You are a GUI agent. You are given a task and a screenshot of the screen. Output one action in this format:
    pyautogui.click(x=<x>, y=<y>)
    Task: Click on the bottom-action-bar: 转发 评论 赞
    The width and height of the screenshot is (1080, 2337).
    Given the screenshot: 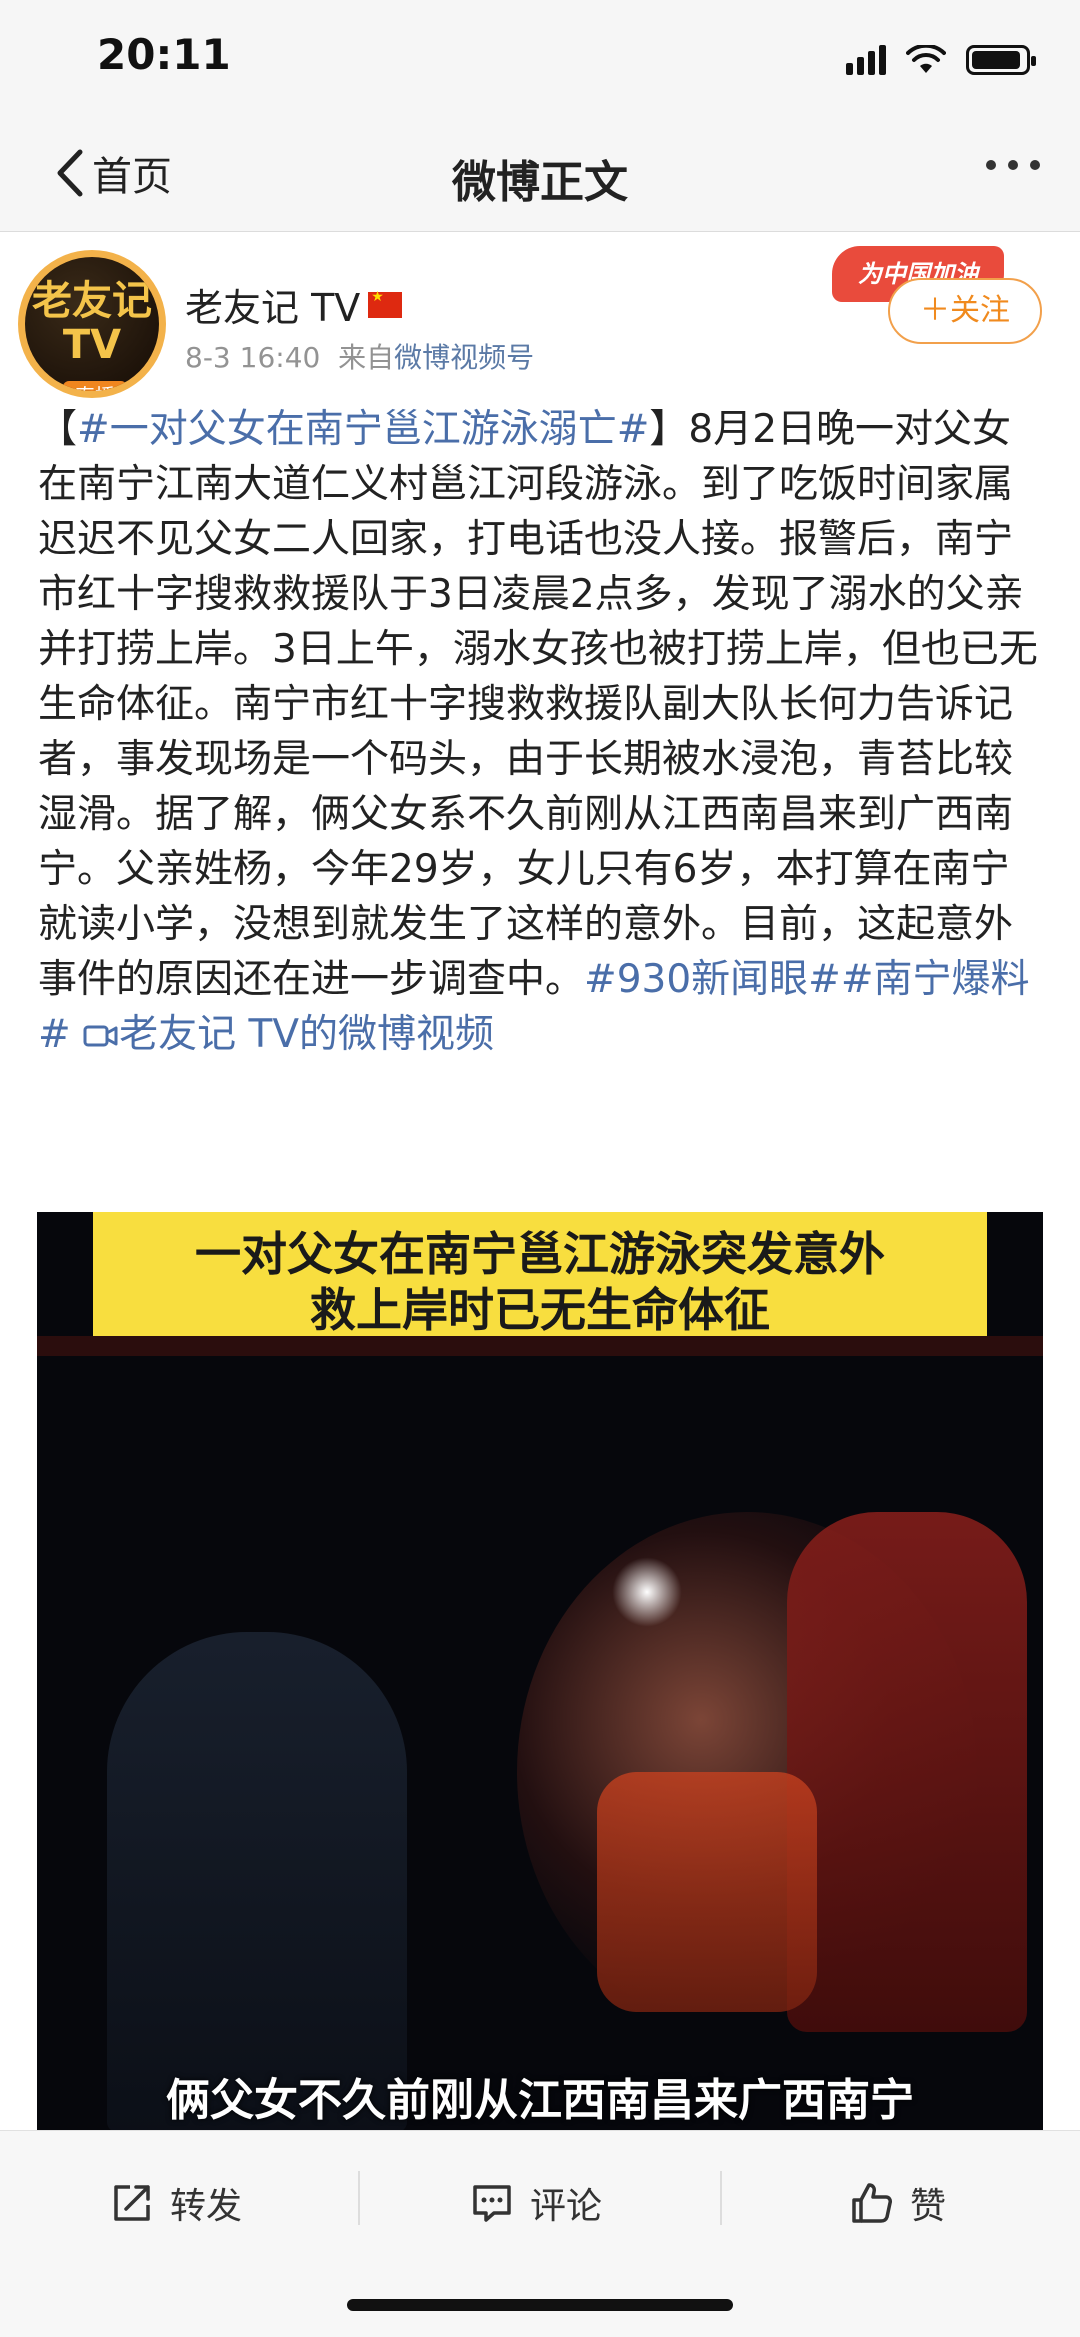 What is the action you would take?
    pyautogui.click(x=540, y=2233)
    